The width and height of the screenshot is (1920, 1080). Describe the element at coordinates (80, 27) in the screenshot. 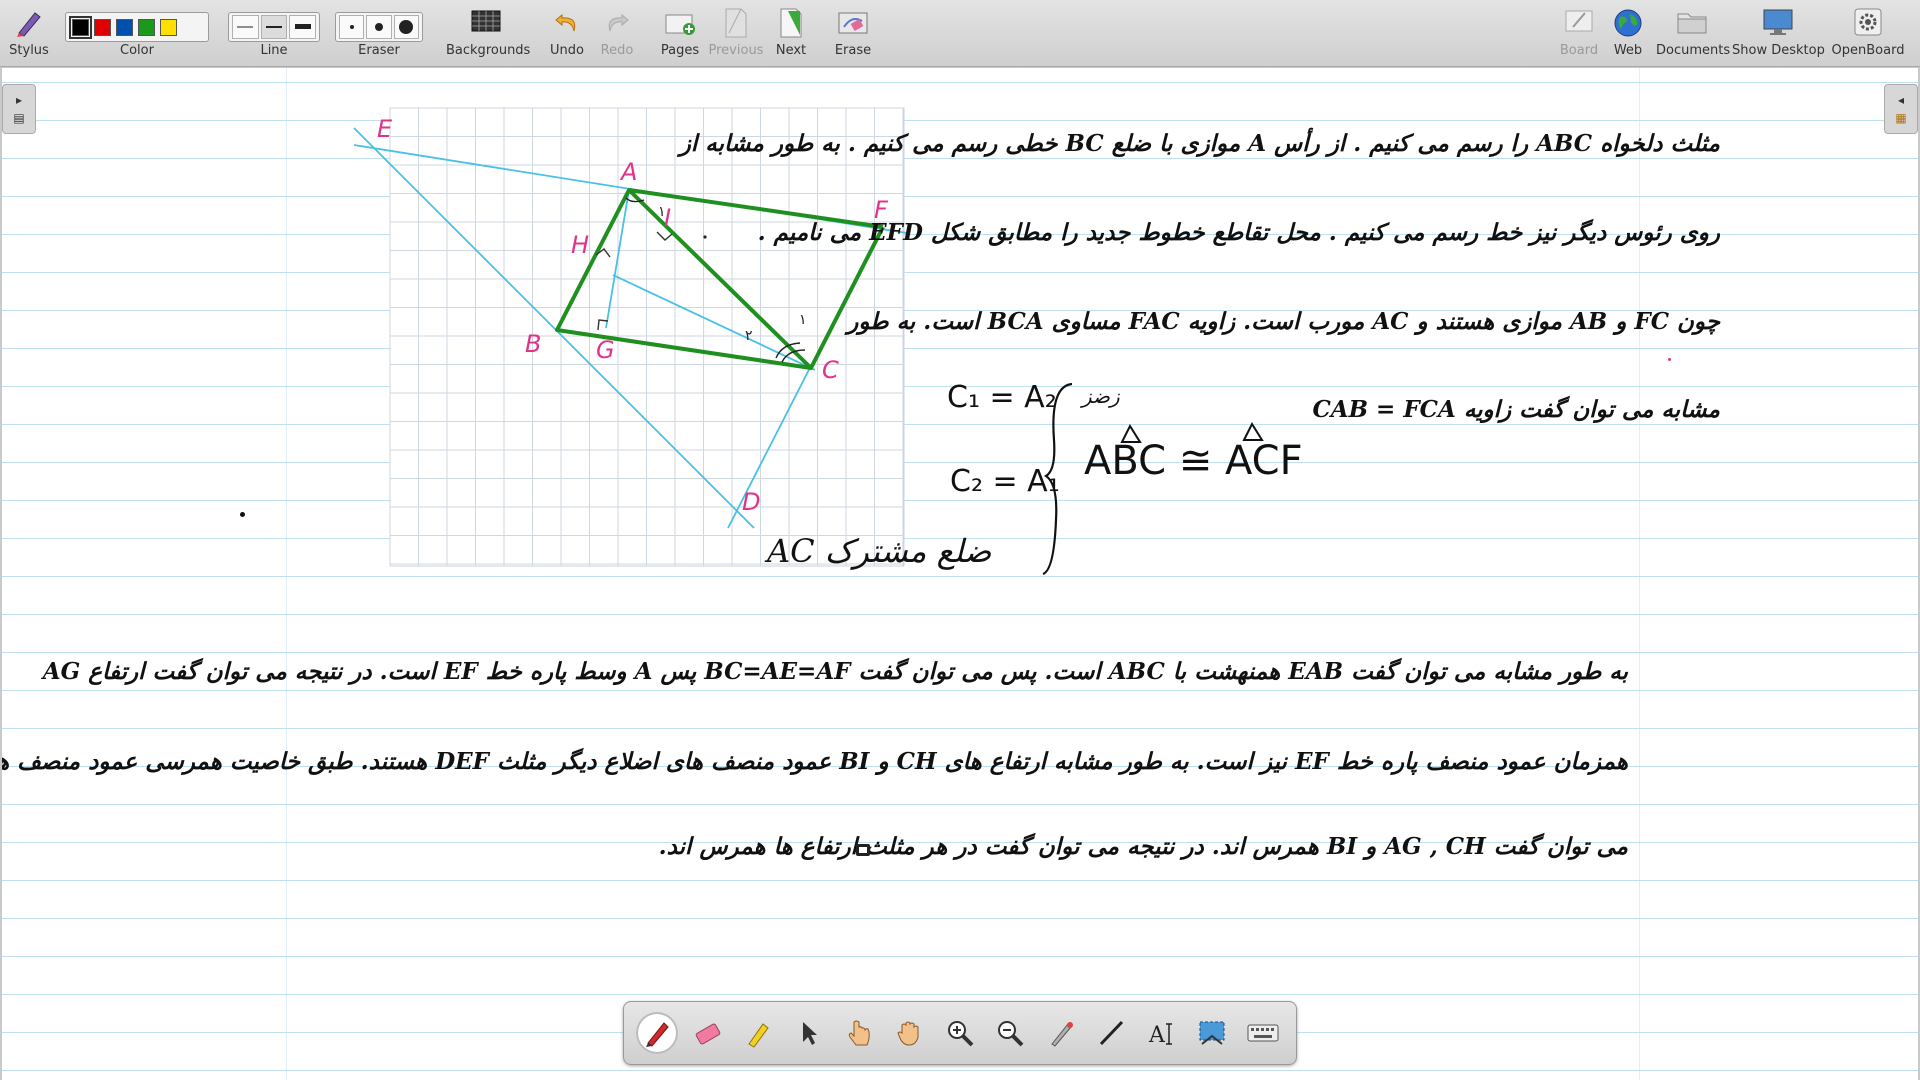

I see `color-swatch-black` at that location.